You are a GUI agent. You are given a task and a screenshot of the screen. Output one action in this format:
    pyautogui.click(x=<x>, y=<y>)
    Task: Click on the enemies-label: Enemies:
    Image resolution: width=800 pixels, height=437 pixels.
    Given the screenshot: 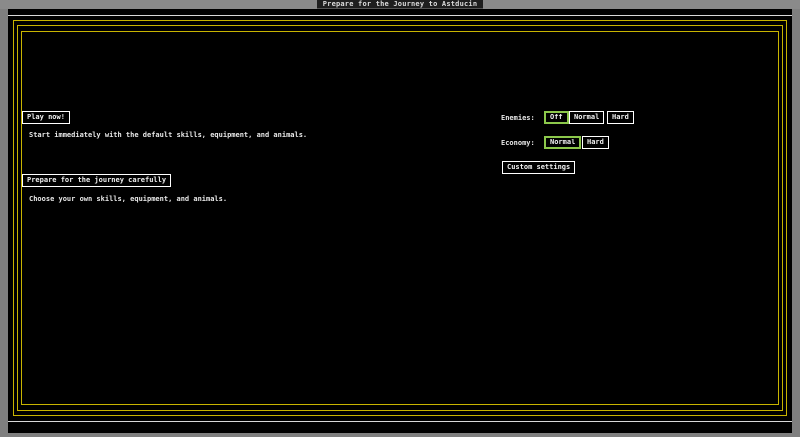 What is the action you would take?
    pyautogui.click(x=518, y=118)
    